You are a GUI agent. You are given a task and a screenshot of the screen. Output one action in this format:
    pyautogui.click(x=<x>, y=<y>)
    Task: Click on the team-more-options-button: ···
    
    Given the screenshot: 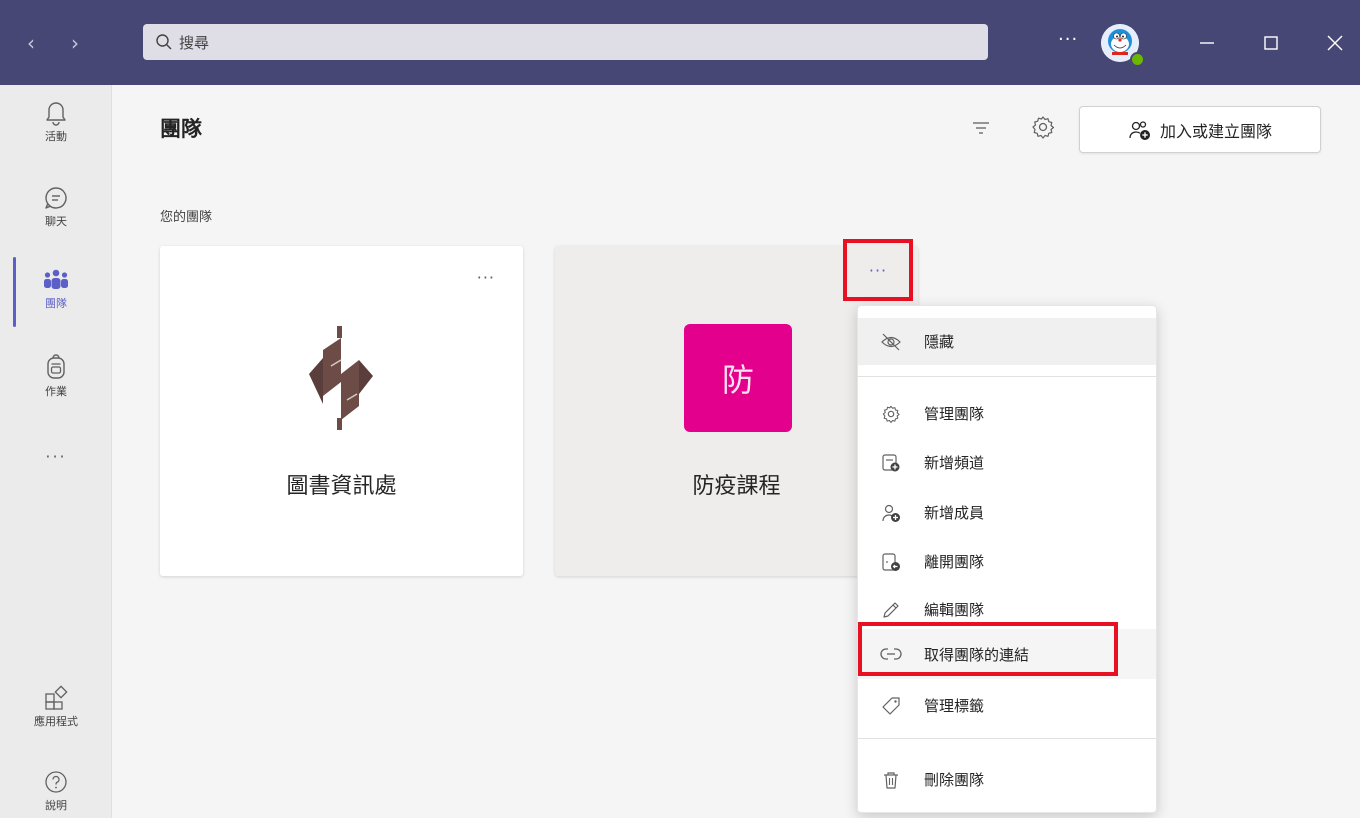 What is the action you would take?
    pyautogui.click(x=486, y=277)
    